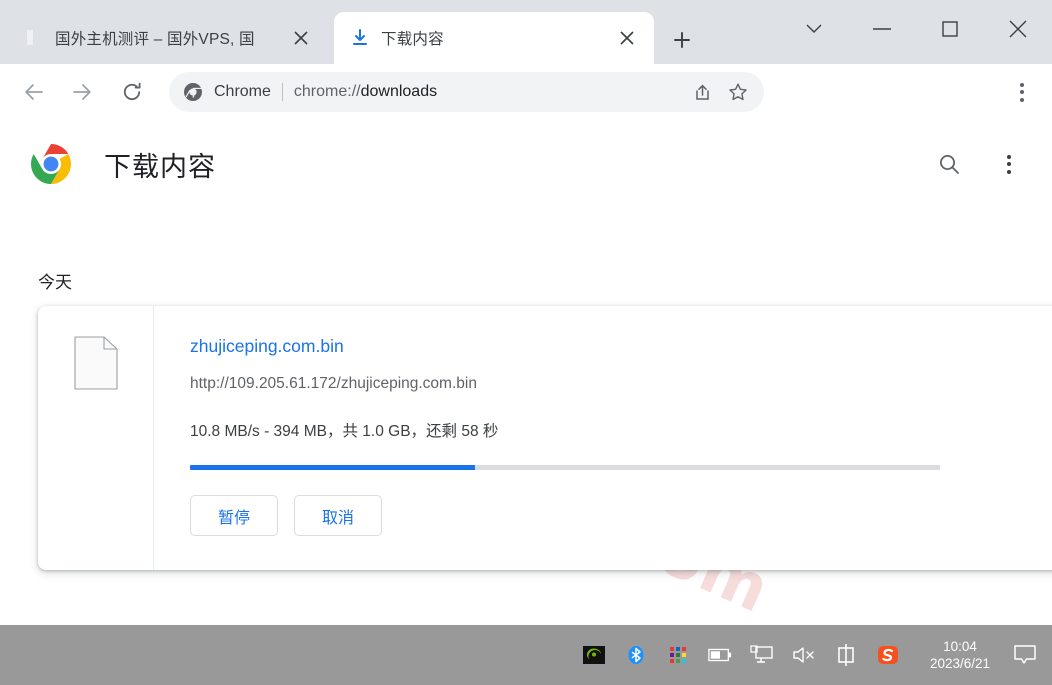 This screenshot has height=685, width=1052. I want to click on windows-taskbar: 10:04 2023/6/21, so click(526, 655).